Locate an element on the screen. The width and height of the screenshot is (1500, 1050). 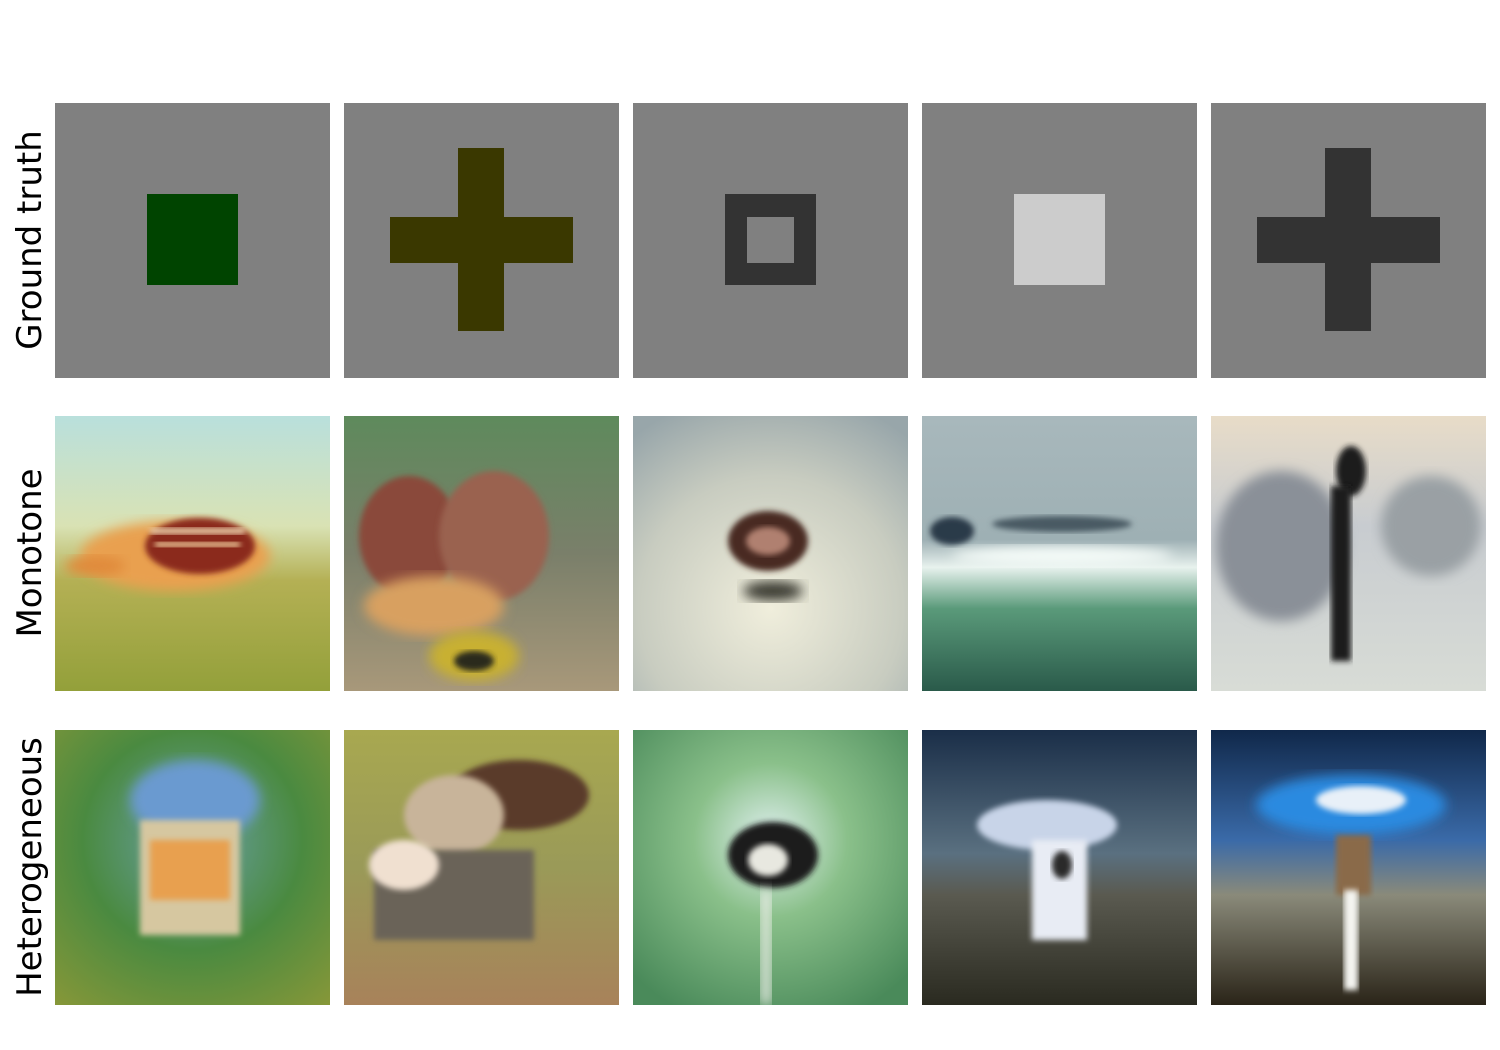
stimulus-olive-cross is located at coordinates (481, 240).